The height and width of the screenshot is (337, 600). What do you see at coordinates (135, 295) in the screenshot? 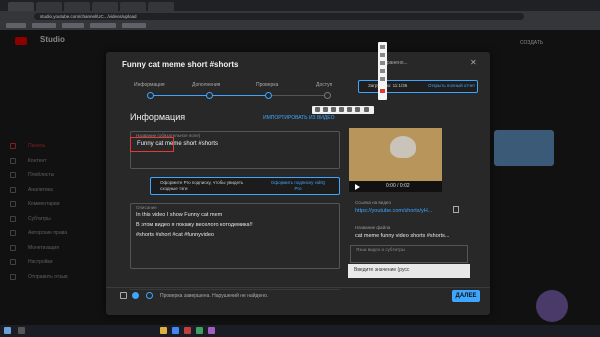
I see `upload-done-icon` at bounding box center [135, 295].